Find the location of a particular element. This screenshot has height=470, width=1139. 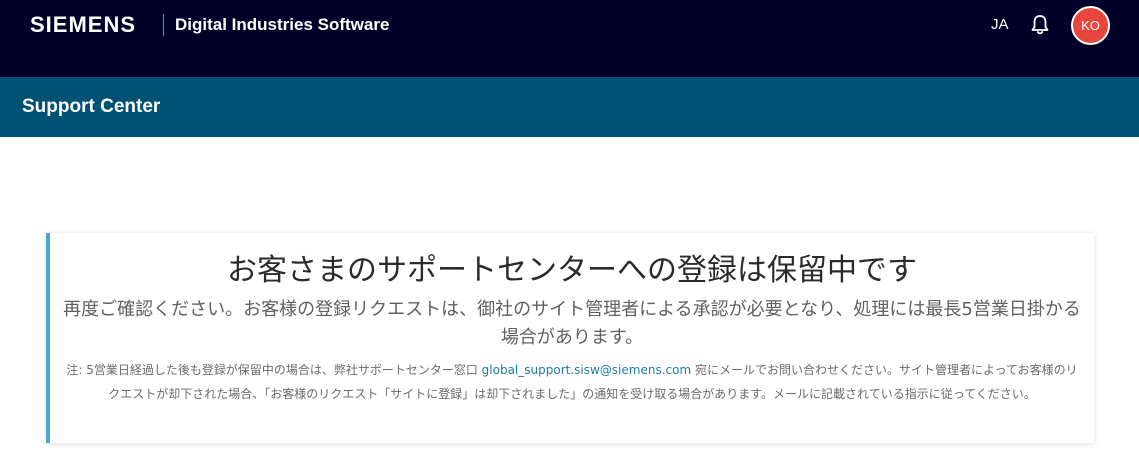

brand-divider is located at coordinates (163, 25).